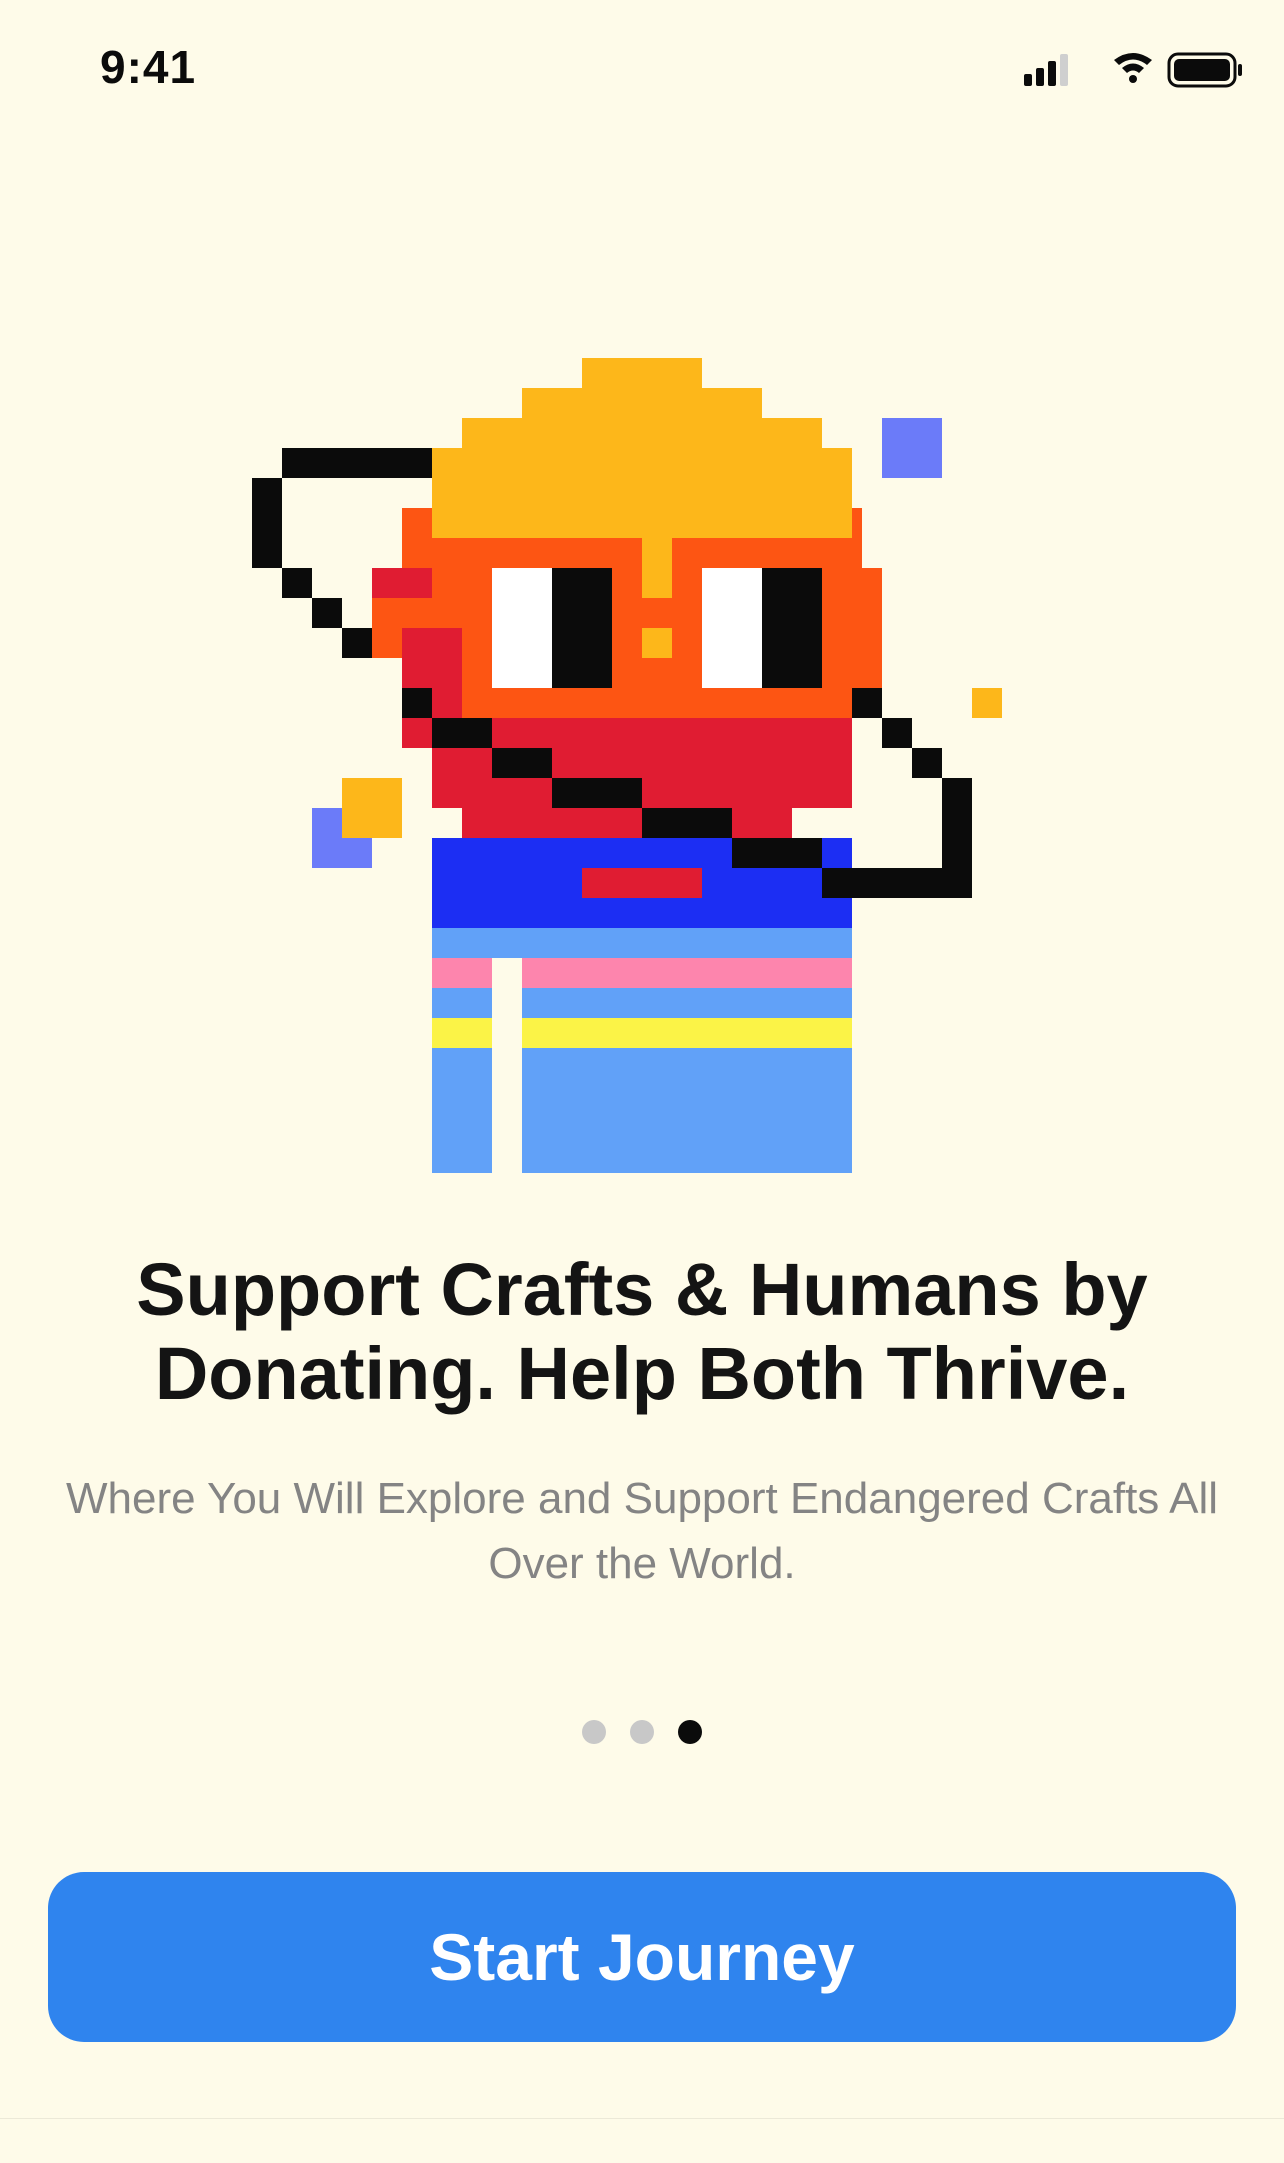 This screenshot has width=1284, height=2163. I want to click on confetti-purple-top, so click(912, 448).